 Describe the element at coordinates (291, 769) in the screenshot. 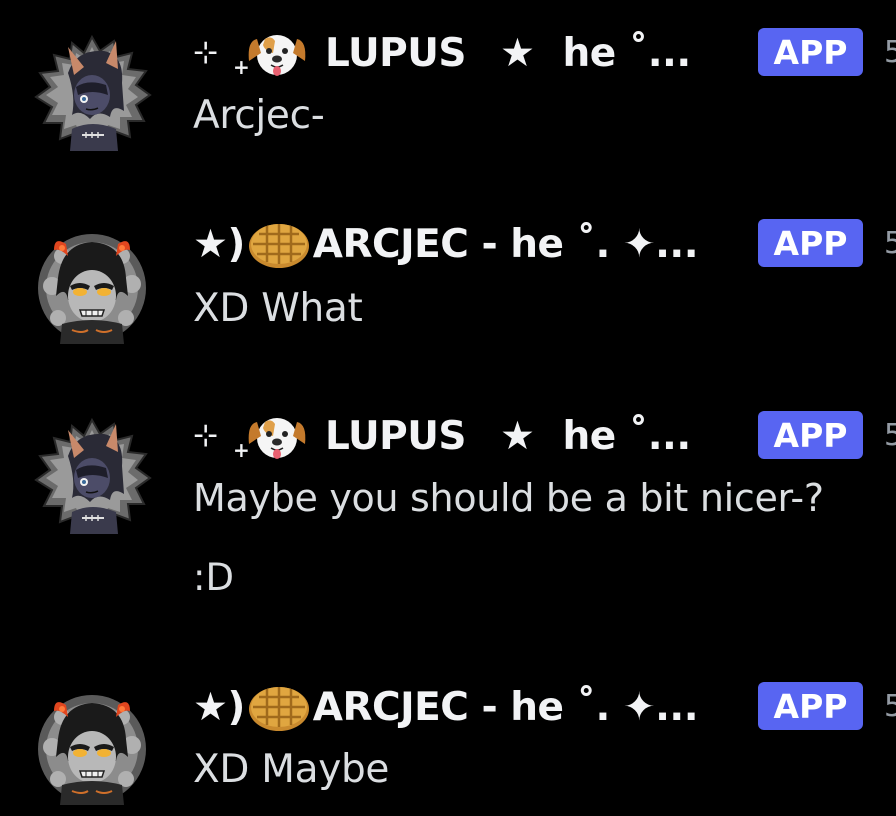

I see `message-content: XD Maybe` at that location.